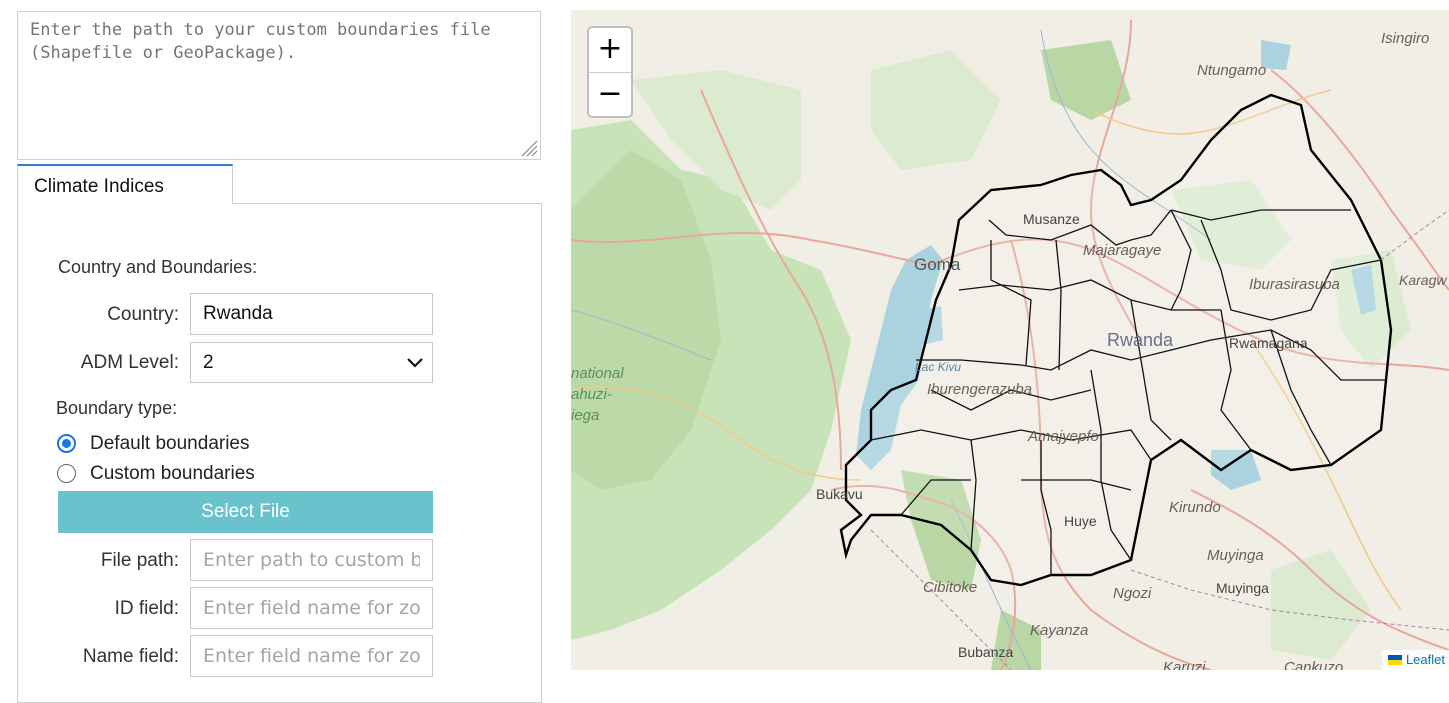 The height and width of the screenshot is (703, 1449). What do you see at coordinates (1423, 280) in the screenshot?
I see `map-label-karagwe: Karagw` at bounding box center [1423, 280].